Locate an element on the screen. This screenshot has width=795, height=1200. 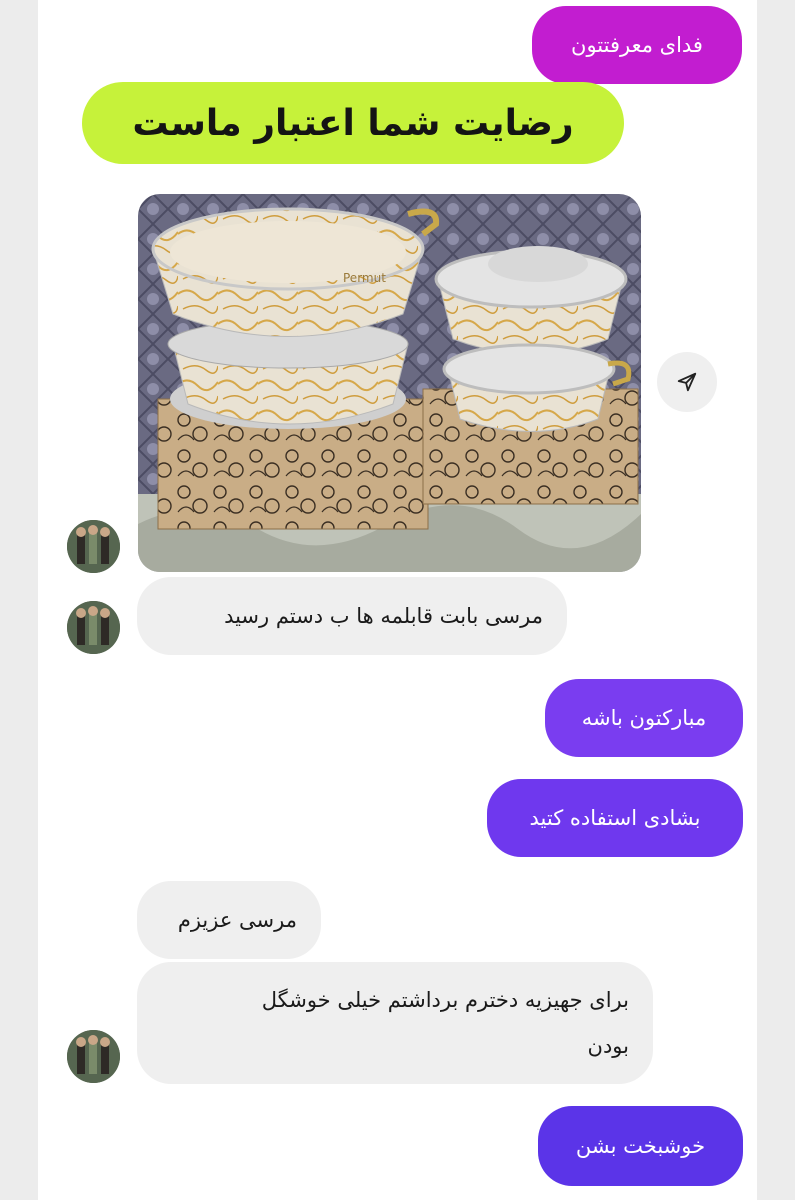
message-text: فدای معرفتتون is located at coordinates (637, 45).